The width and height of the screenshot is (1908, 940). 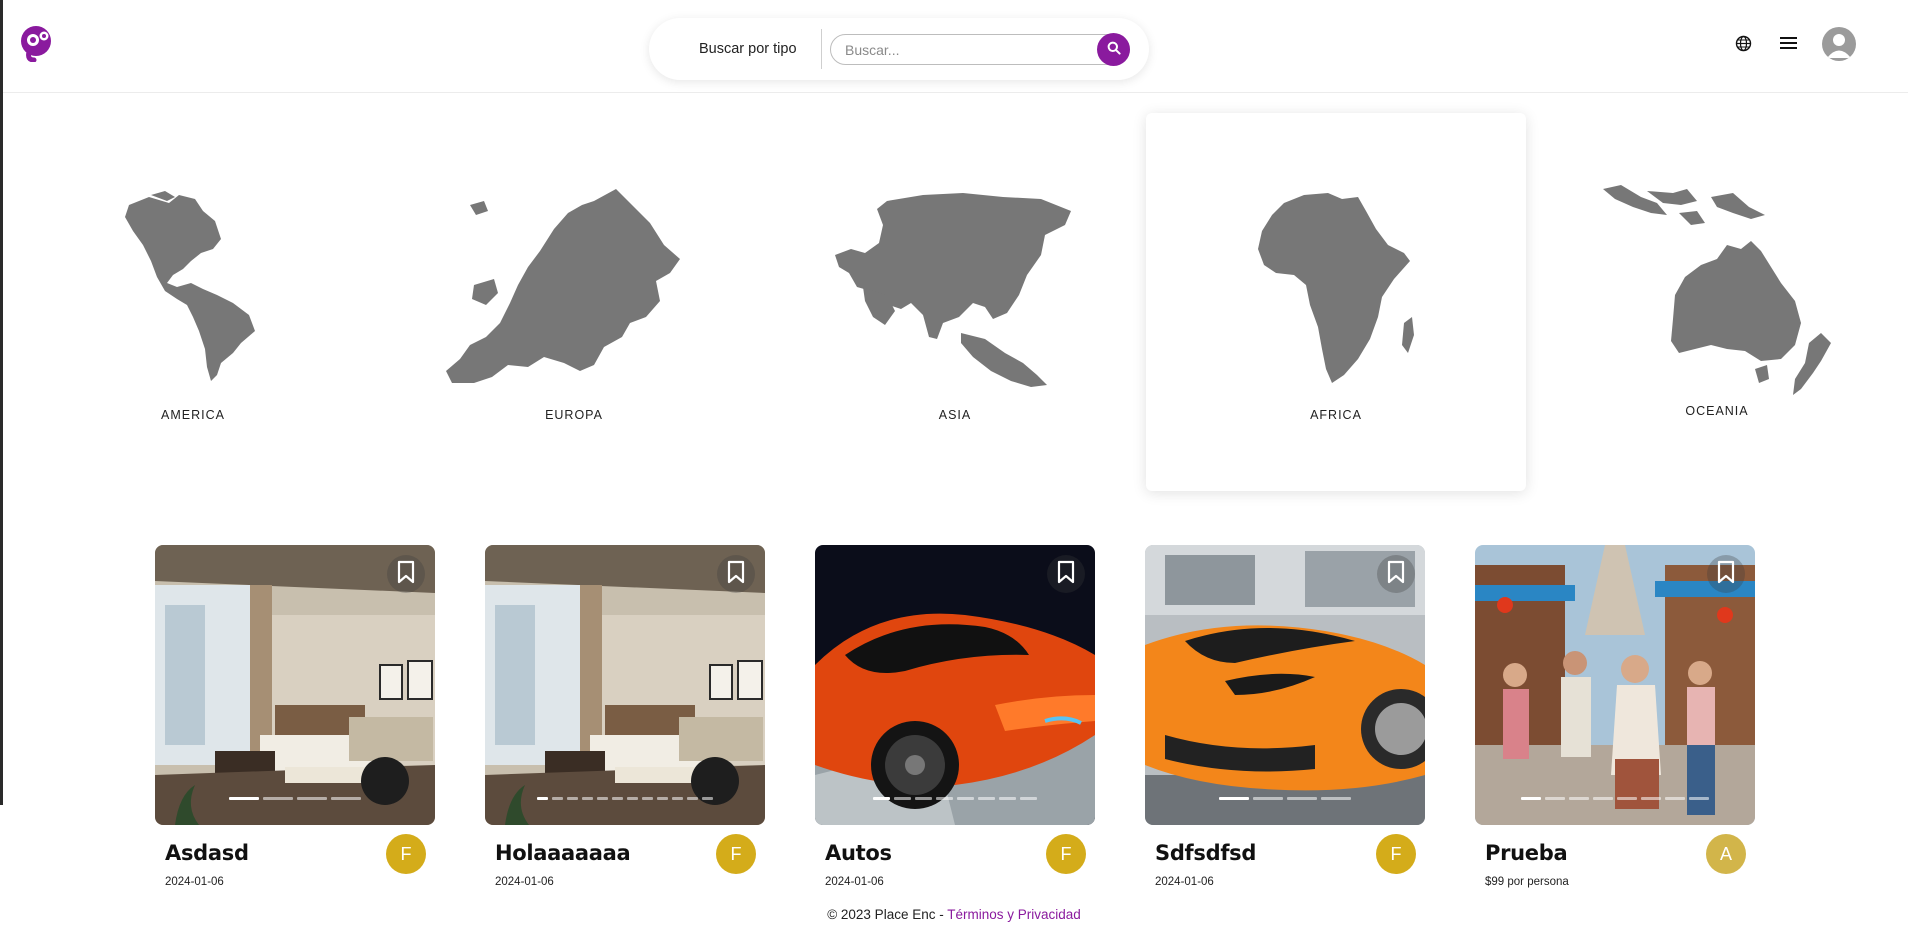 I want to click on continent-label: ASIA, so click(x=955, y=415).